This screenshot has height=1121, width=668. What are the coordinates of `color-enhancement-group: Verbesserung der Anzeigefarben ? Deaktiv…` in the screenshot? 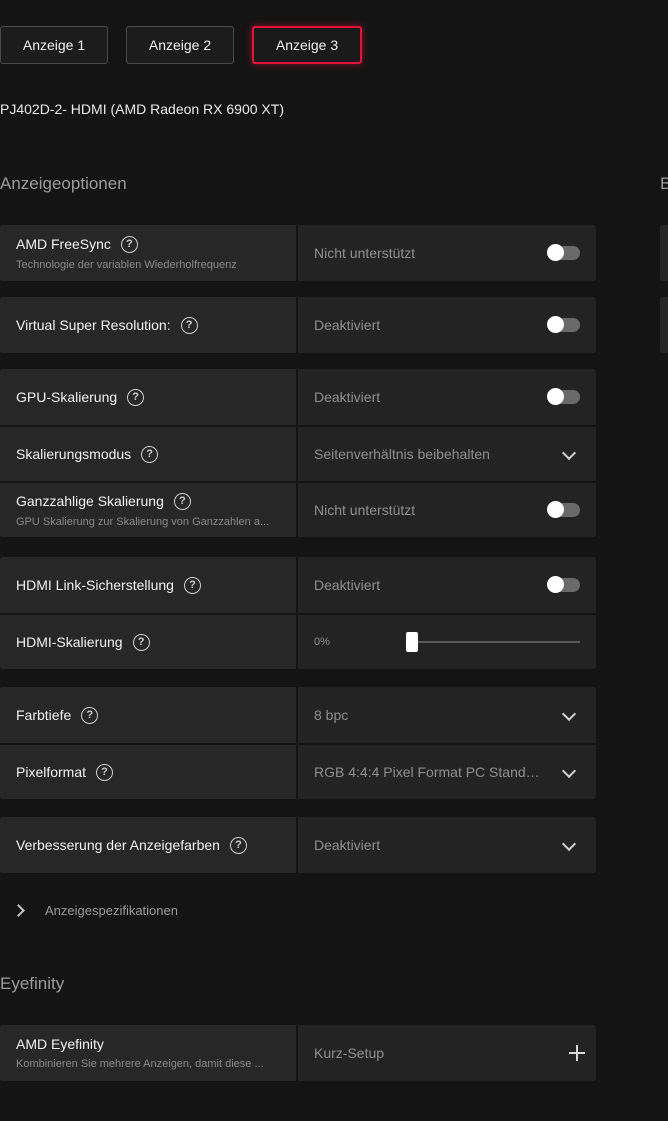 It's located at (298, 845).